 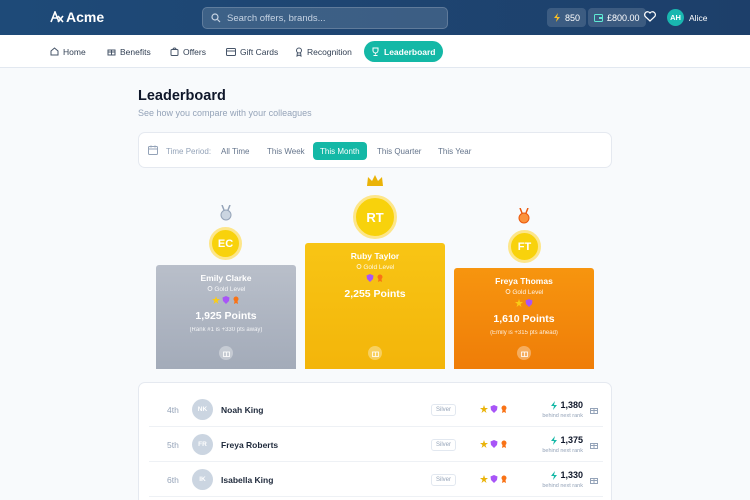 What do you see at coordinates (153, 150) in the screenshot?
I see `calendar-icon` at bounding box center [153, 150].